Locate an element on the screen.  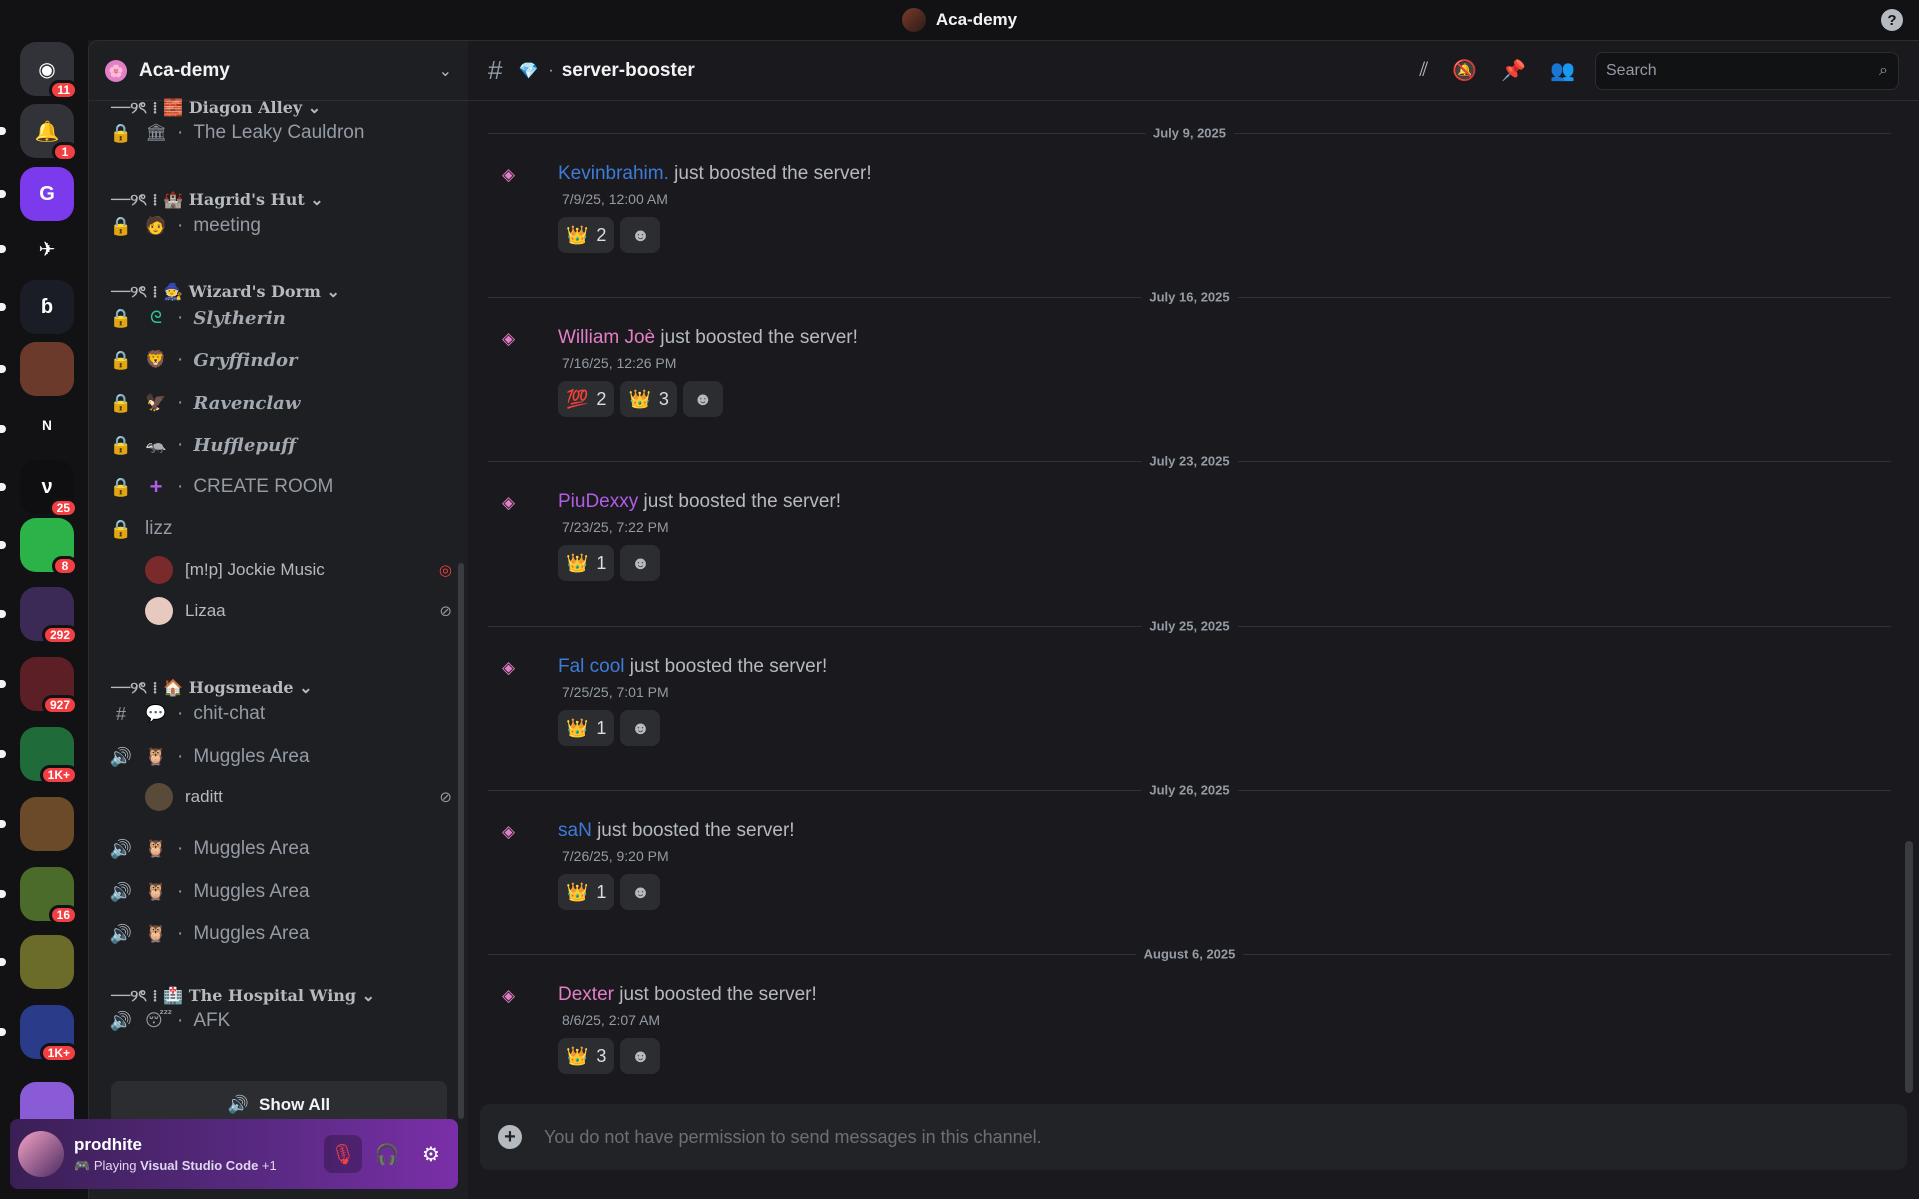
channel-create-room: 🔒 + · CREATE ROOM is located at coordinates (280, 487).